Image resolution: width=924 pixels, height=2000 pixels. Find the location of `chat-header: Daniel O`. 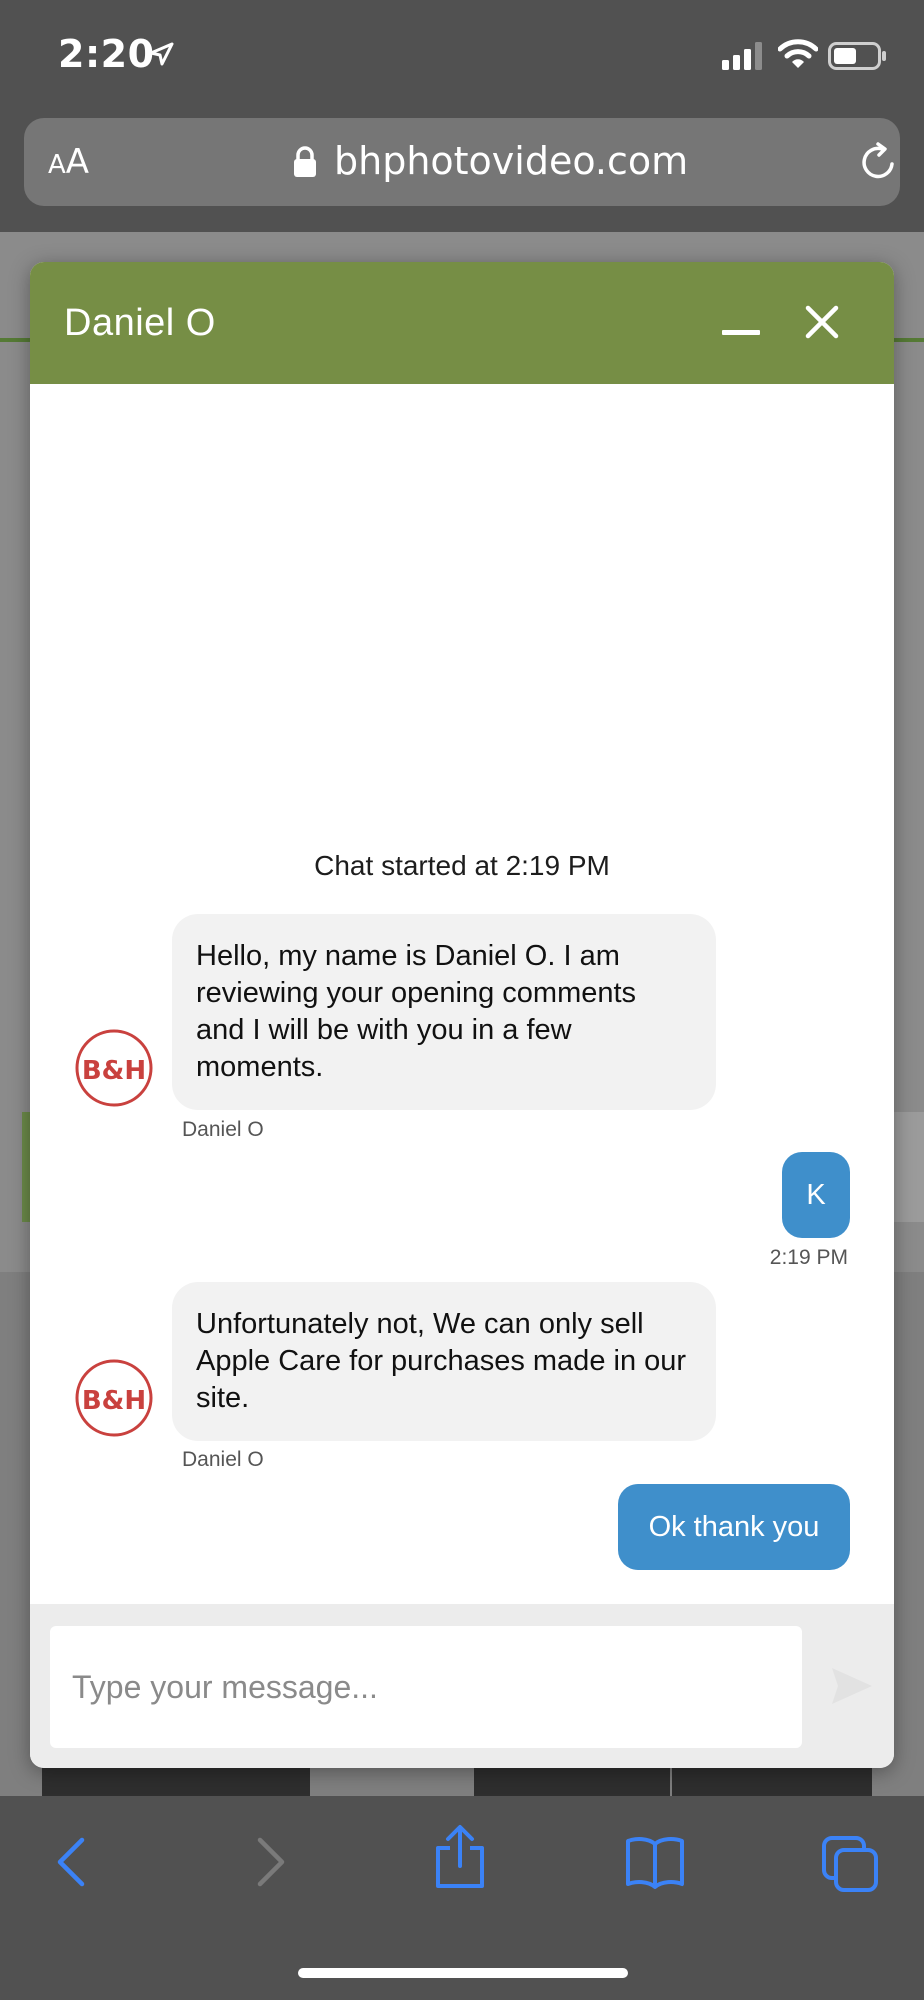

chat-header: Daniel O is located at coordinates (462, 323).